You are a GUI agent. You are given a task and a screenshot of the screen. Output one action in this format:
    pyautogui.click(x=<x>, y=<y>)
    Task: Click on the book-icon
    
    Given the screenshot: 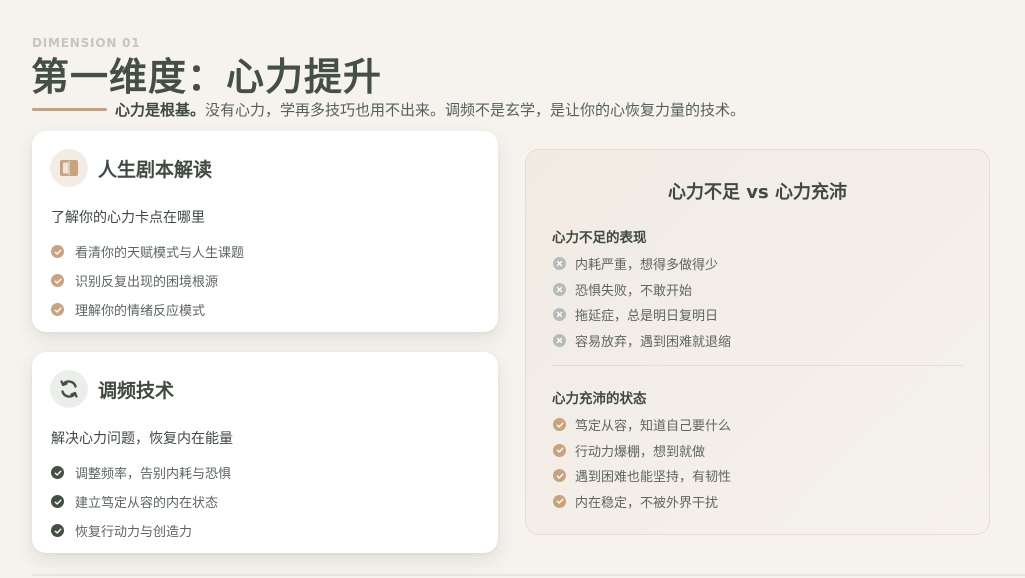 What is the action you would take?
    pyautogui.click(x=69, y=168)
    